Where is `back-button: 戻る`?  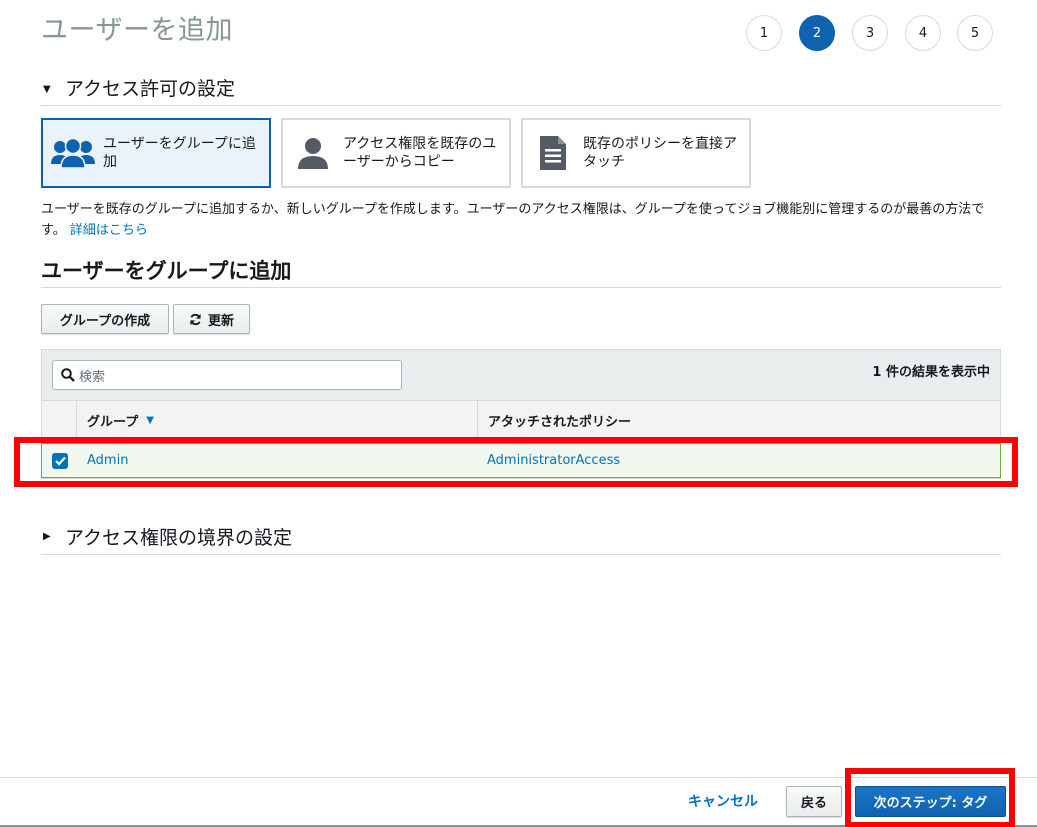 back-button: 戻る is located at coordinates (814, 801).